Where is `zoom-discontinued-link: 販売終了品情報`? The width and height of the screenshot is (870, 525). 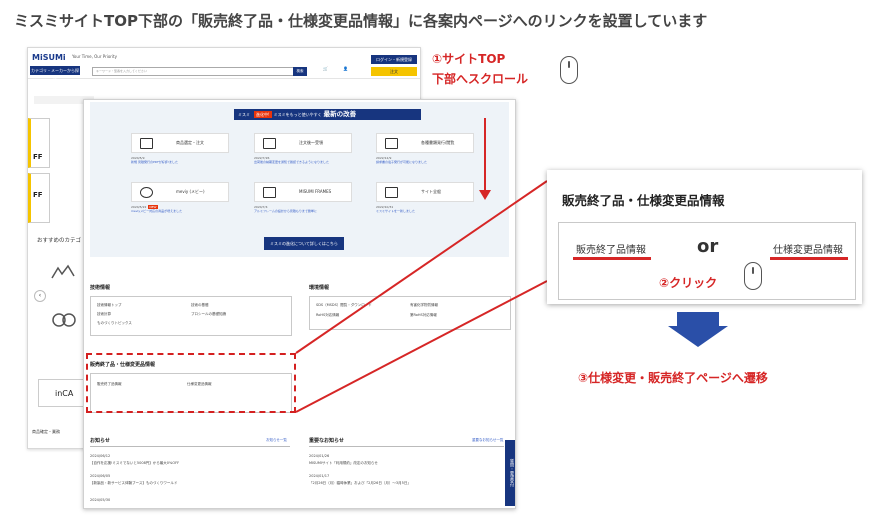
zoom-discontinued-link: 販売終了品情報 is located at coordinates (611, 248).